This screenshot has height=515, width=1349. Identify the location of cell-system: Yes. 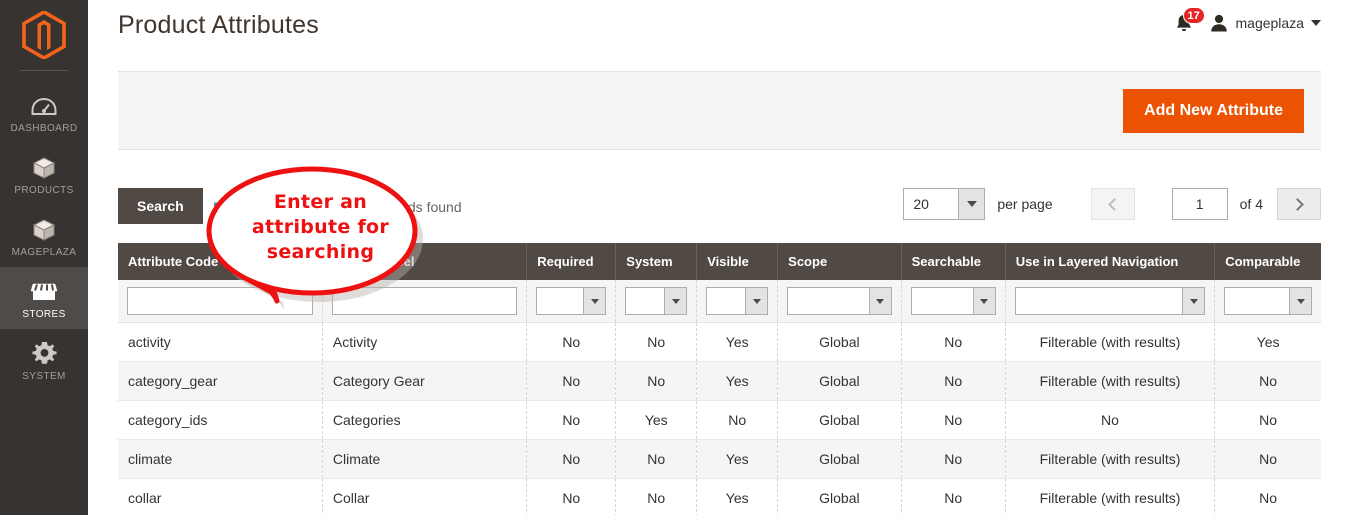
(656, 420).